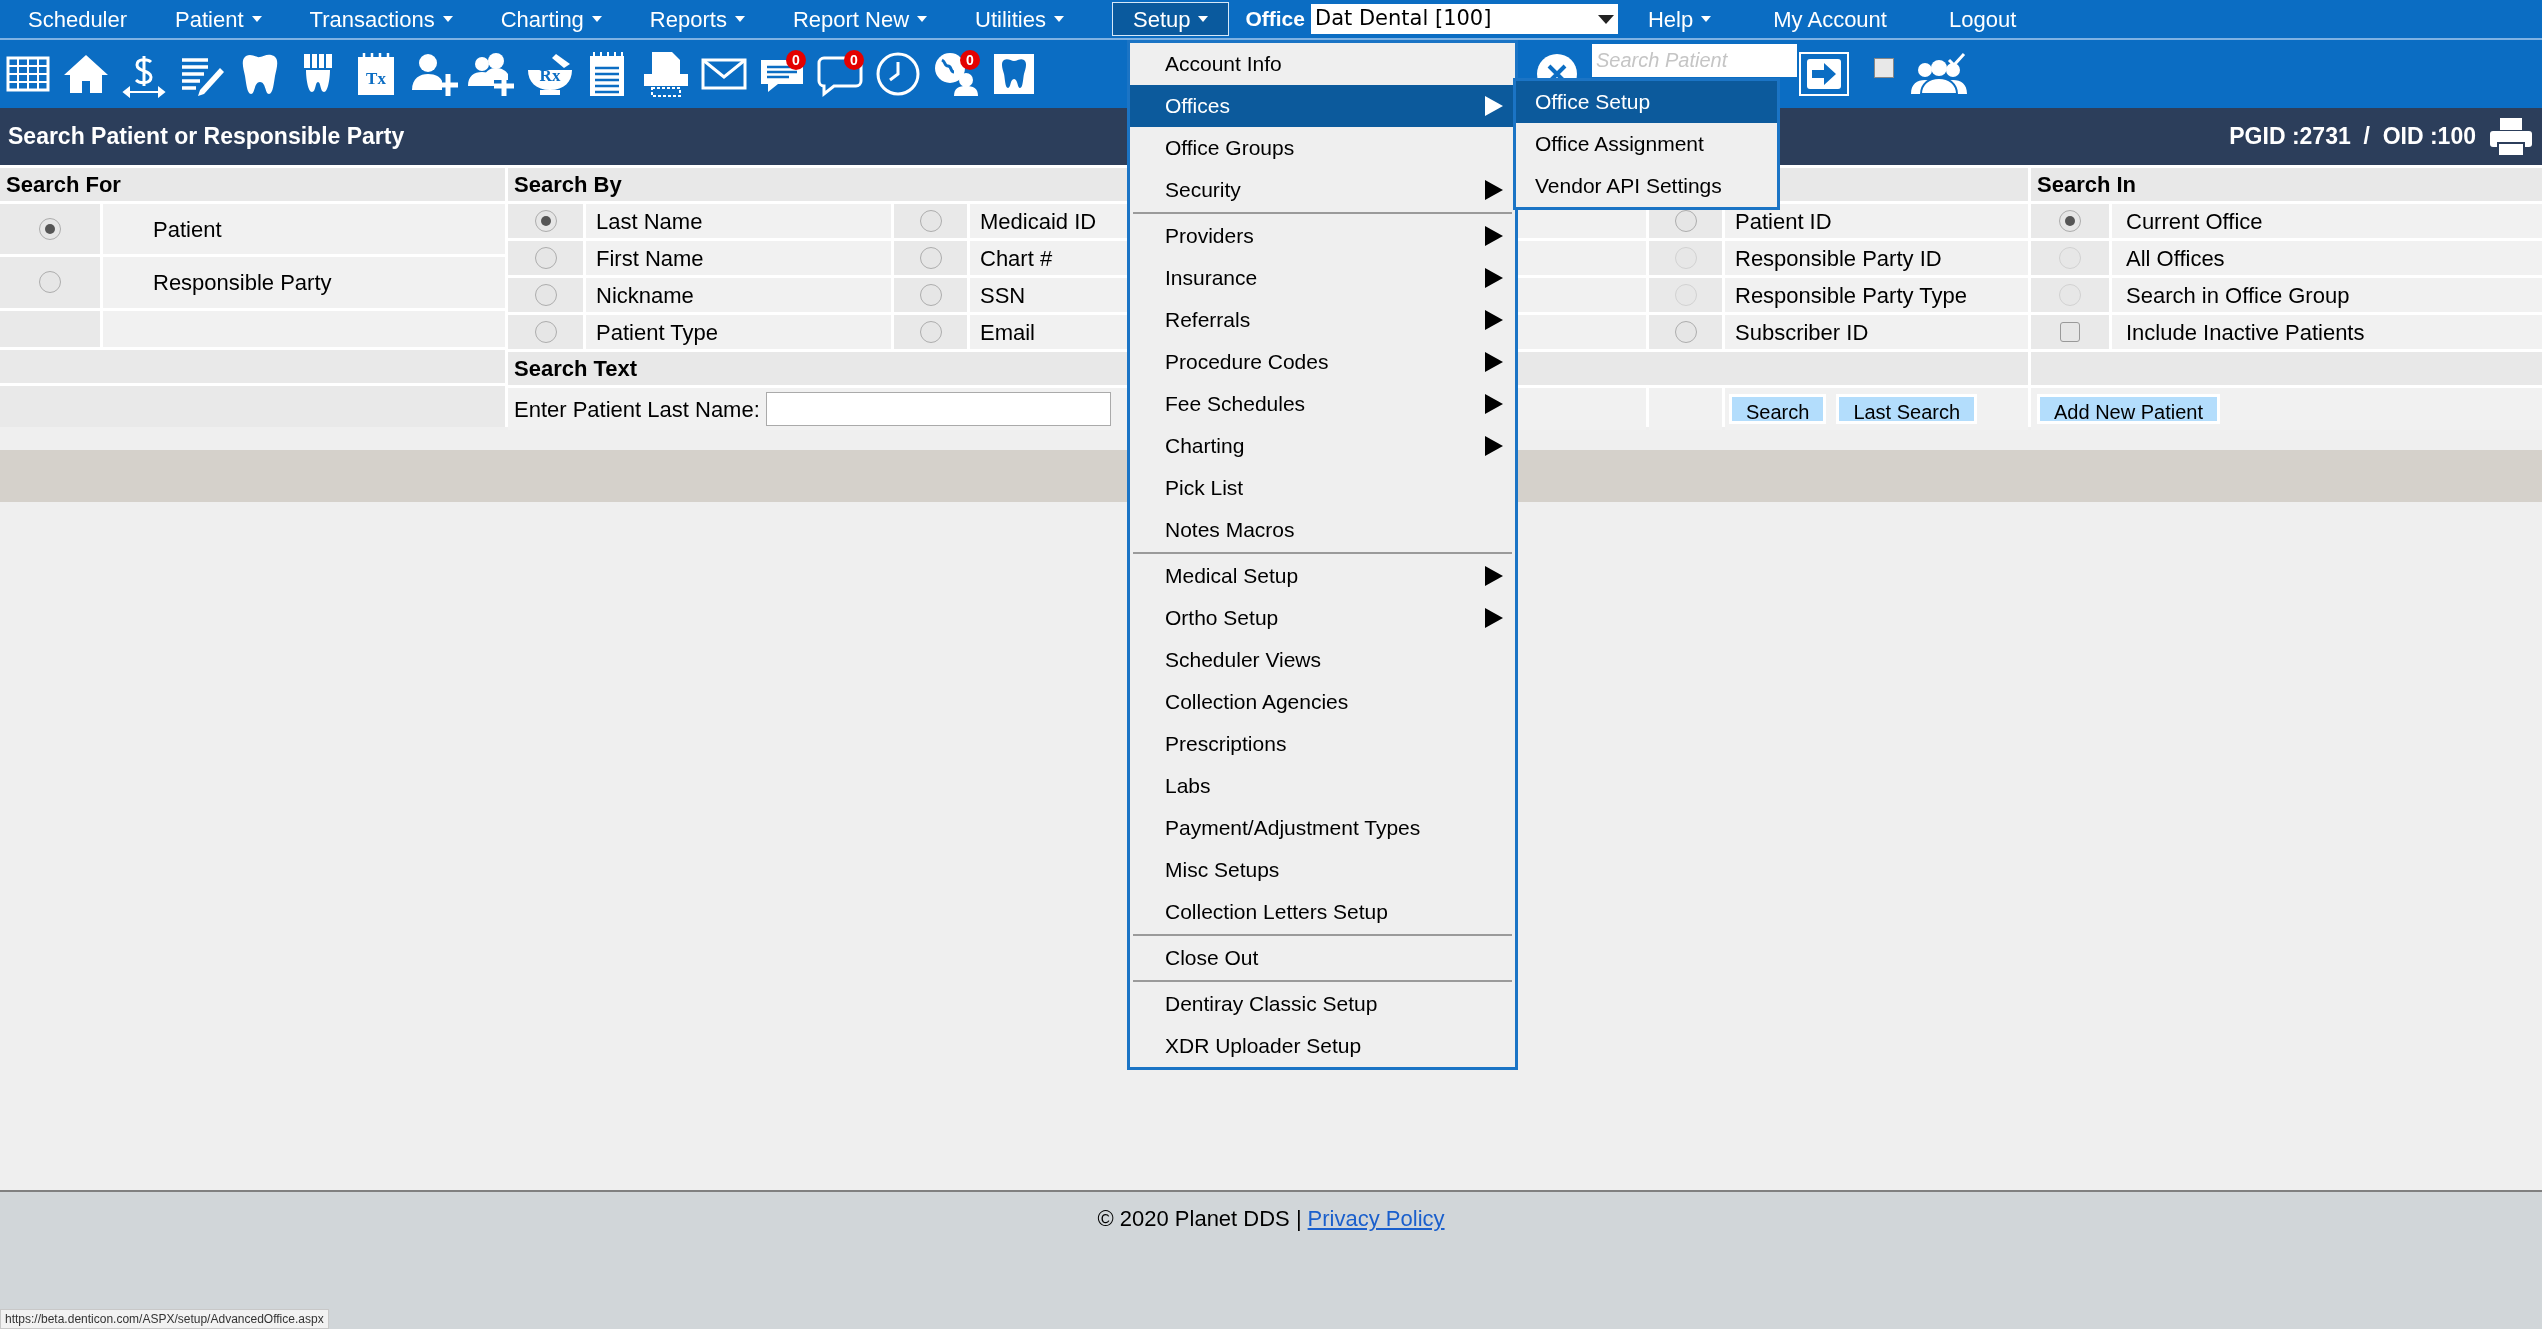  I want to click on menu-item: Close Out, so click(1322, 958).